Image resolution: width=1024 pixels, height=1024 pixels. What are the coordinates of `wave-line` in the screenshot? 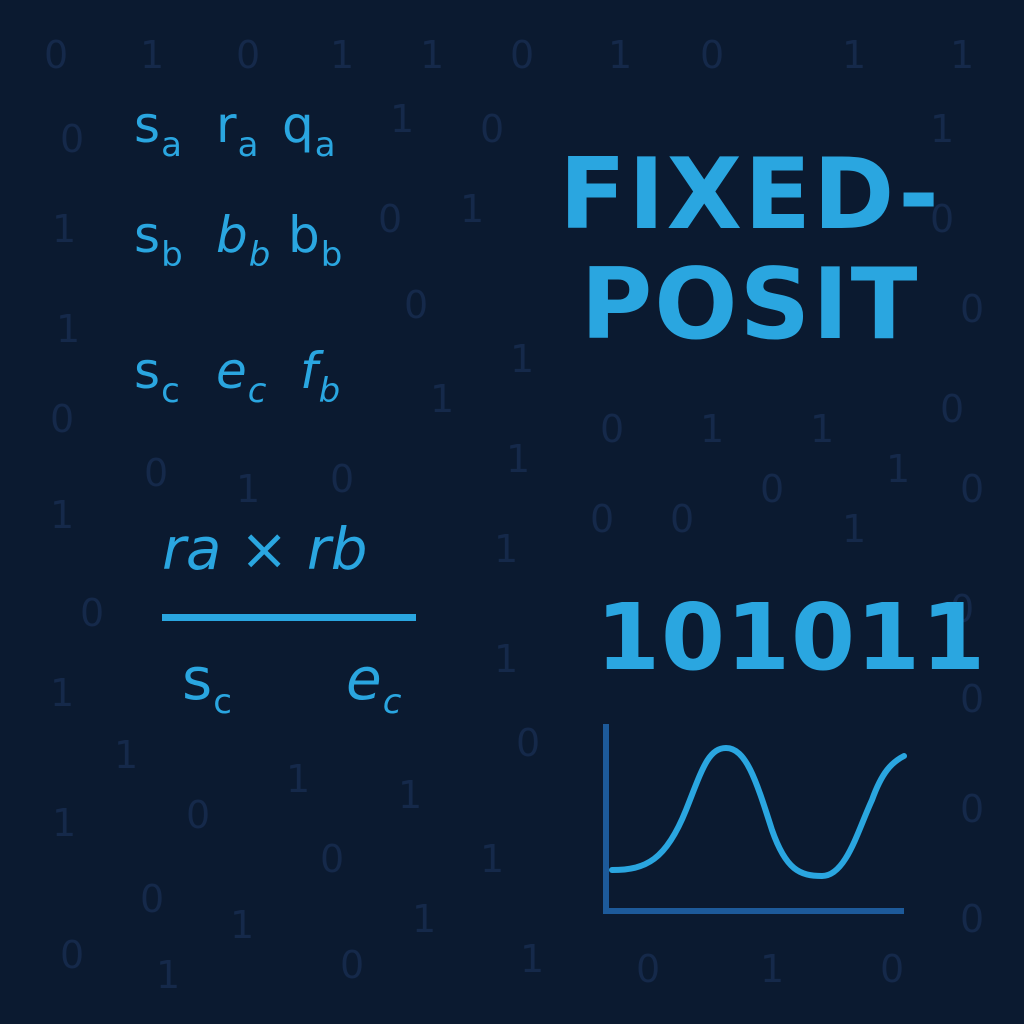 It's located at (758, 812).